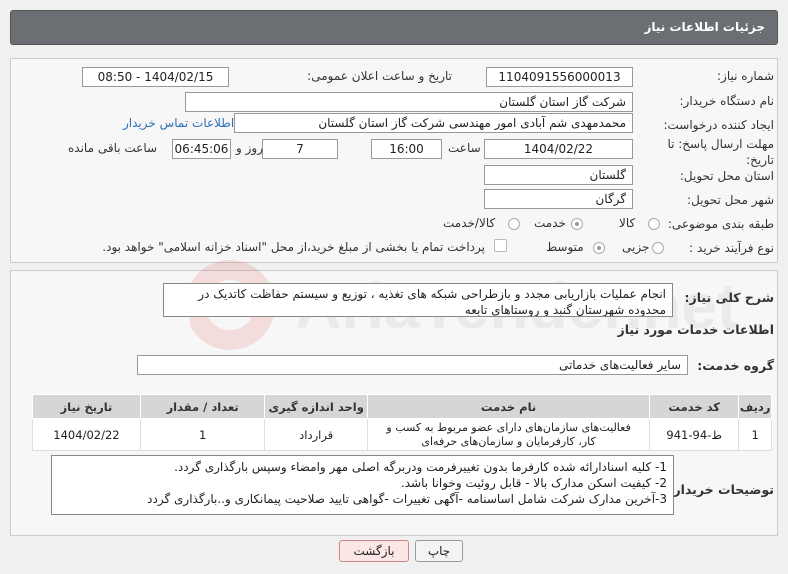  What do you see at coordinates (86, 434) in the screenshot?
I see `cell-date: 1404/02/22` at bounding box center [86, 434].